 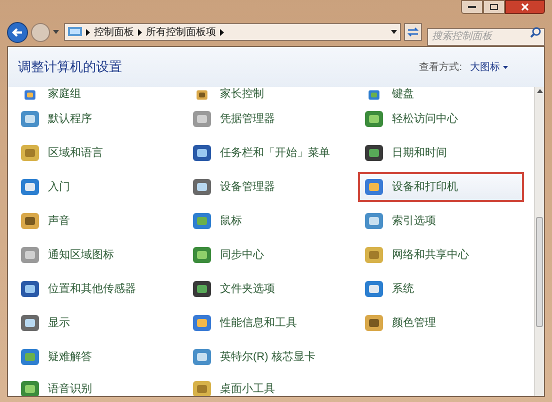 I want to click on control-panel-item: 凭据管理器, so click(x=269, y=119).